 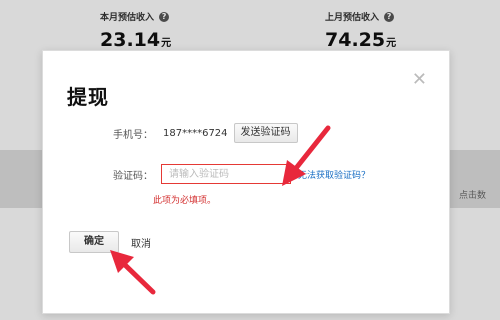 What do you see at coordinates (141, 242) in the screenshot?
I see `cancel-link: 取消` at bounding box center [141, 242].